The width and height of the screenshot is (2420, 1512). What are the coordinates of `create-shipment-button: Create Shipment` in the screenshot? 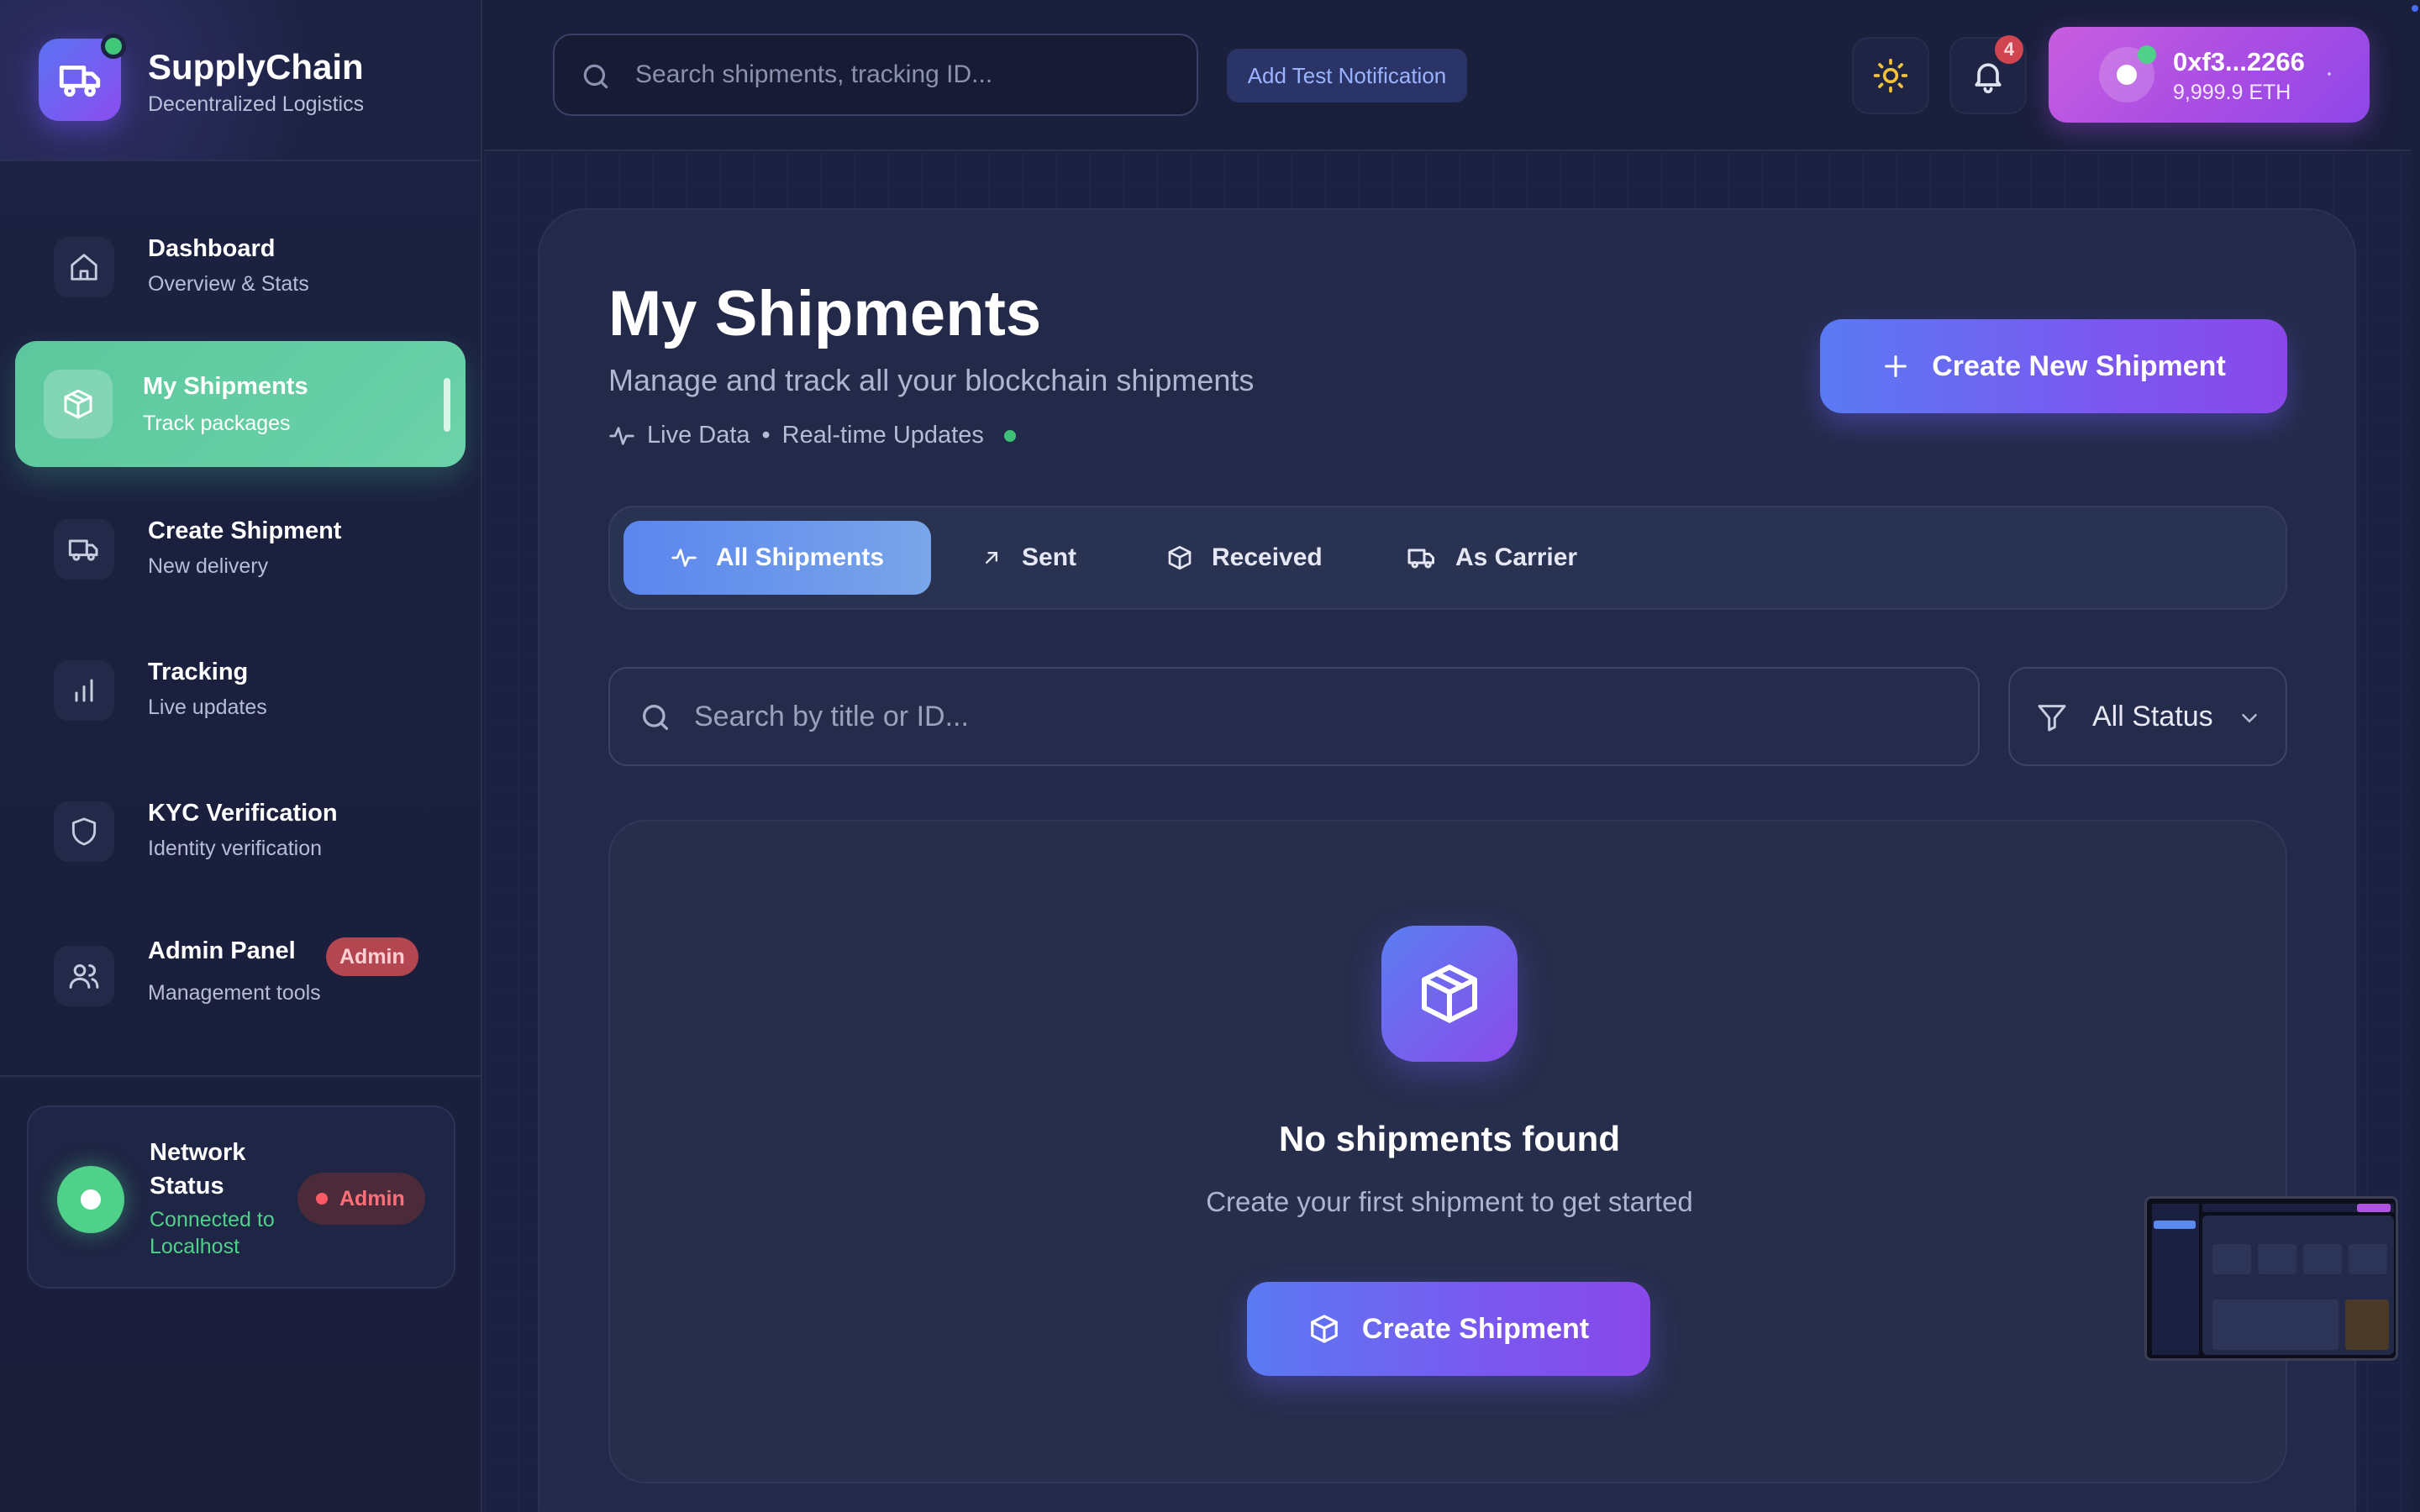 It's located at (1448, 1329).